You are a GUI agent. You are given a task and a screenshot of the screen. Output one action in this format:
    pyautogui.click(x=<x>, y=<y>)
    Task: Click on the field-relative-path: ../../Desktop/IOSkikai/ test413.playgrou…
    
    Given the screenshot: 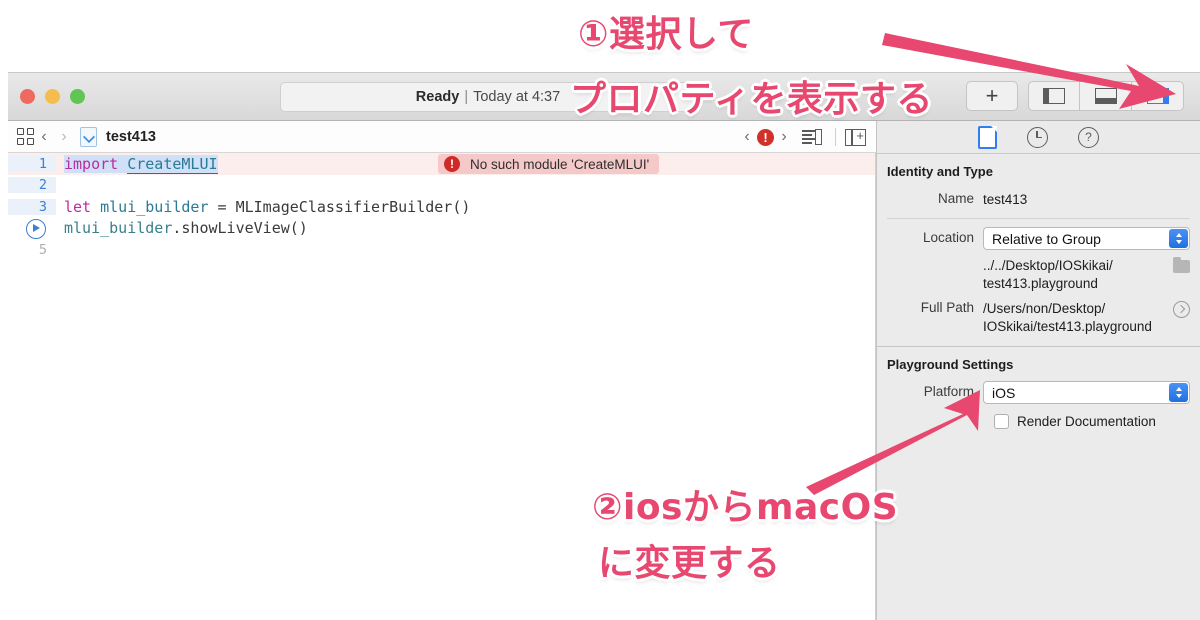 What is the action you would take?
    pyautogui.click(x=1038, y=273)
    